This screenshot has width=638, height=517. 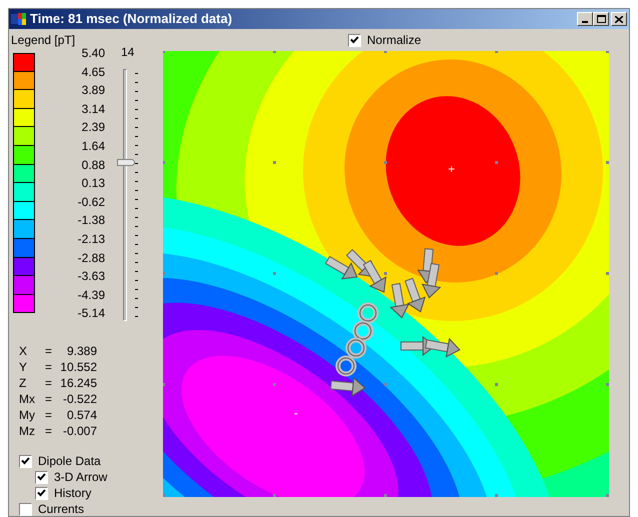 I want to click on readout-value: -0.007, so click(x=79, y=431).